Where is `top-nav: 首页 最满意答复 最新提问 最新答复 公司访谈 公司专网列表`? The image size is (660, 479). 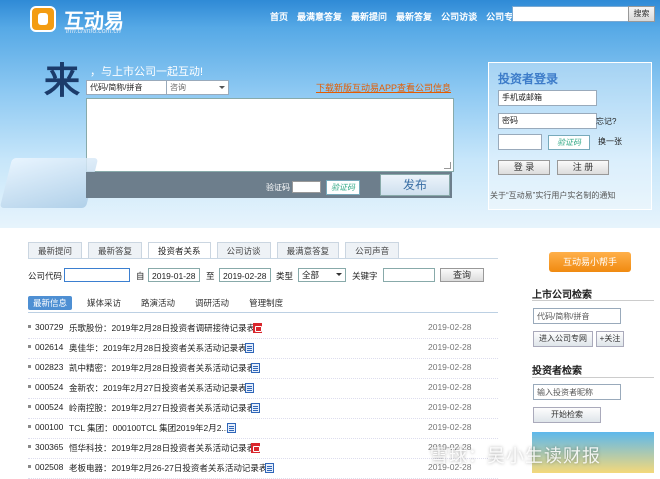 top-nav: 首页 最满意答复 最新提问 最新答复 公司访谈 公司专网列表 is located at coordinates (405, 16).